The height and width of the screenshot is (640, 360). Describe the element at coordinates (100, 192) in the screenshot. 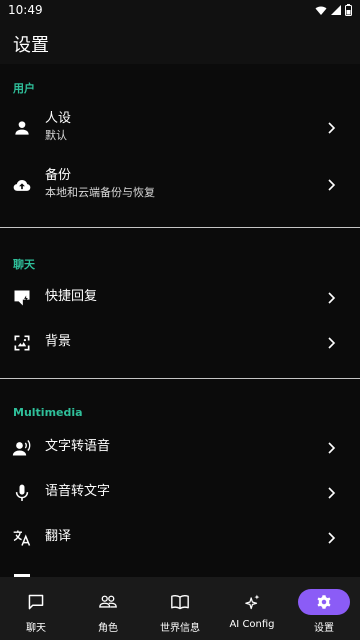

I see `settings-item-subtitle: 本地和云端备份与恢复` at that location.